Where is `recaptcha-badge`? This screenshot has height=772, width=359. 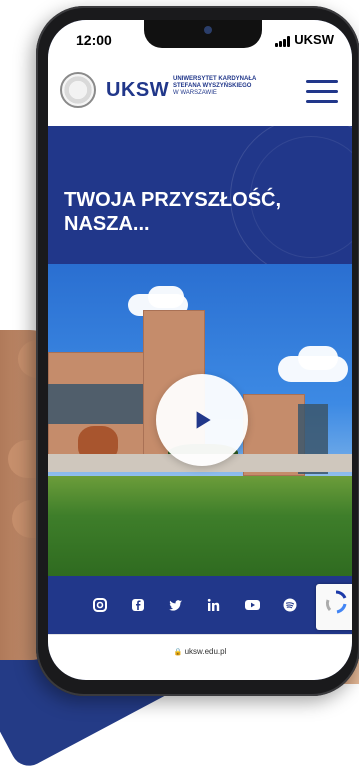
recaptcha-badge is located at coordinates (334, 607).